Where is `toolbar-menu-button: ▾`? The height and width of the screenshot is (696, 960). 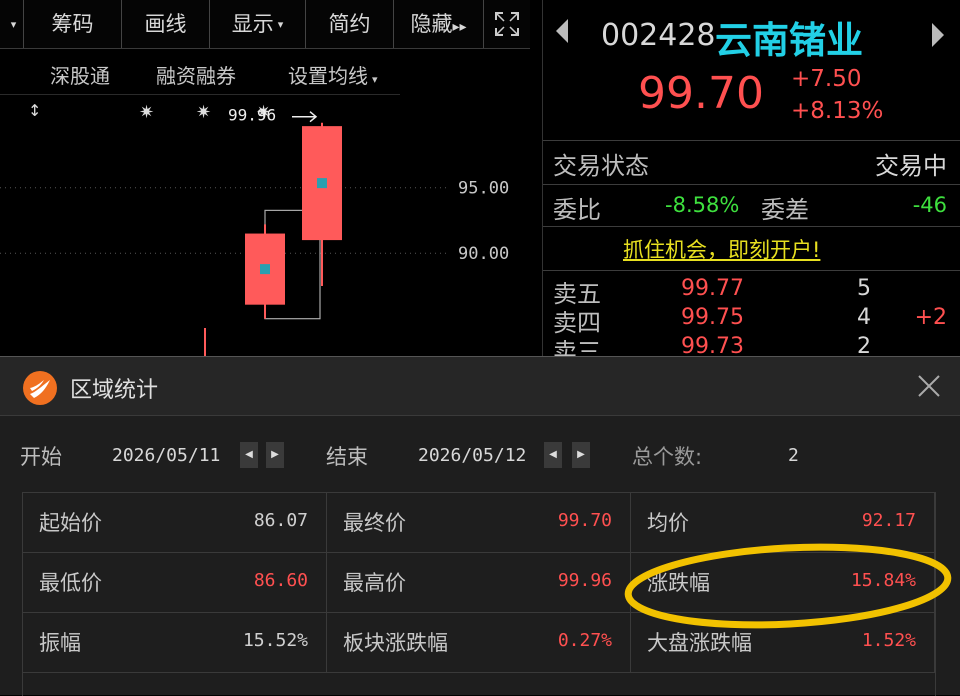
toolbar-menu-button: ▾ is located at coordinates (12, 24).